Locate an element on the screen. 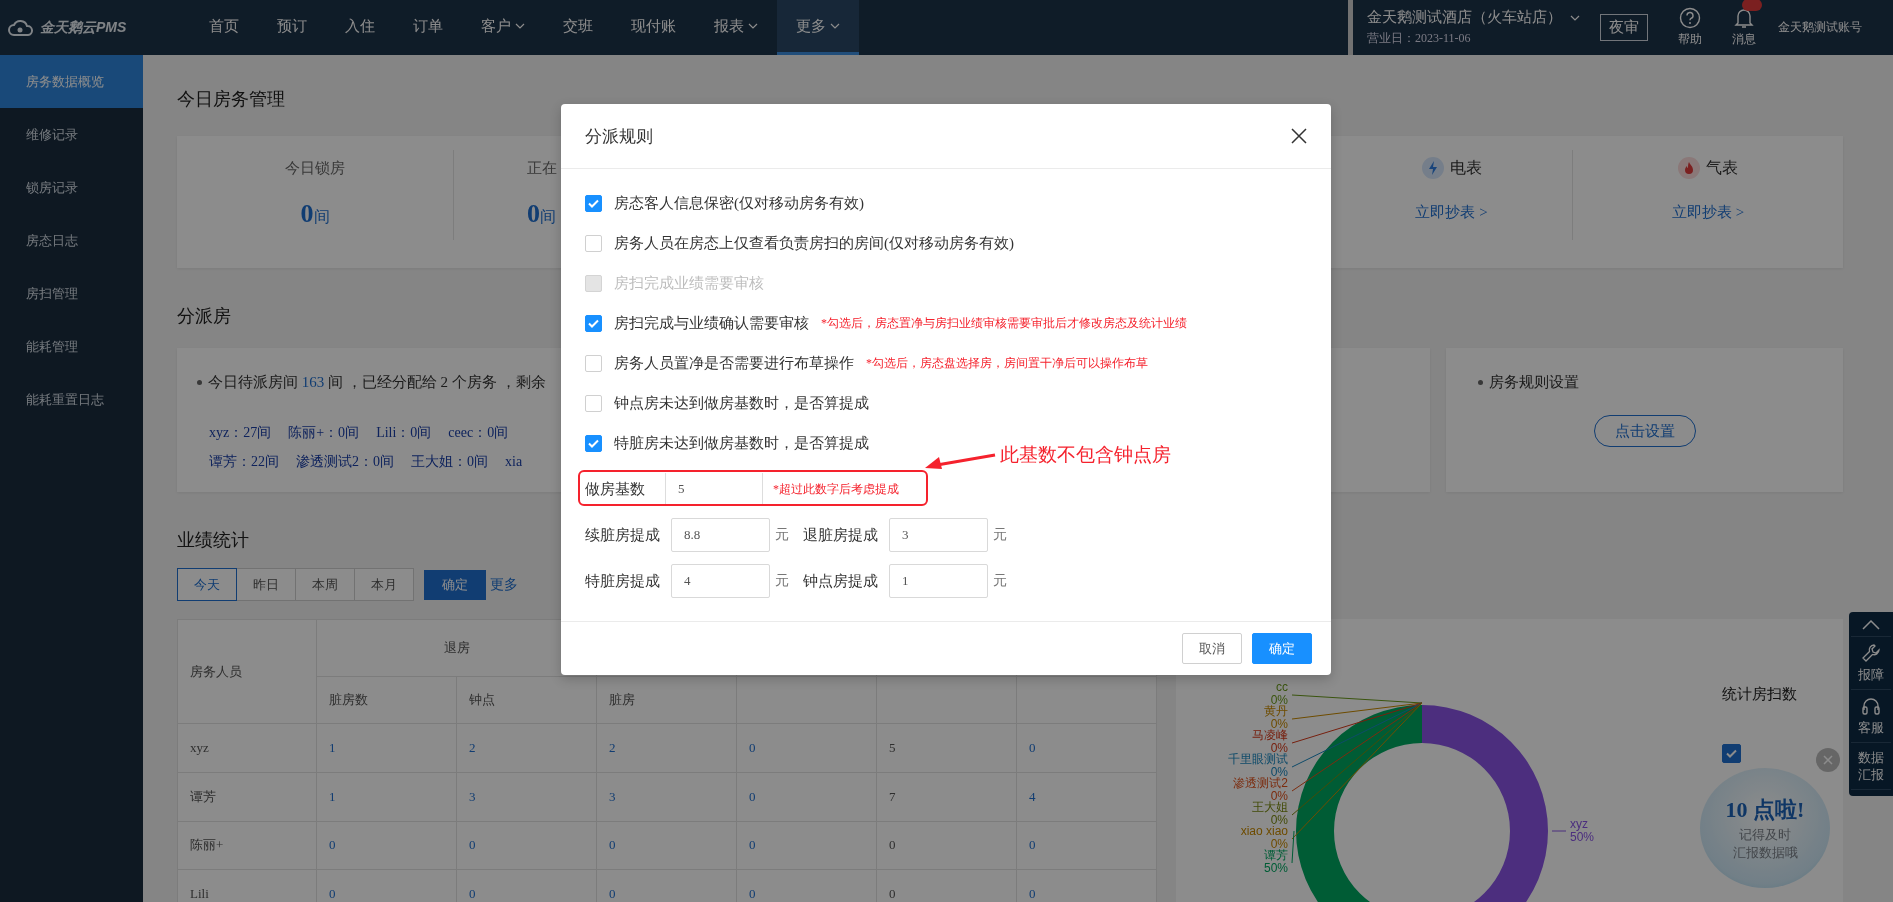 Image resolution: width=1893 pixels, height=902 pixels. bullet-icon is located at coordinates (199, 382).